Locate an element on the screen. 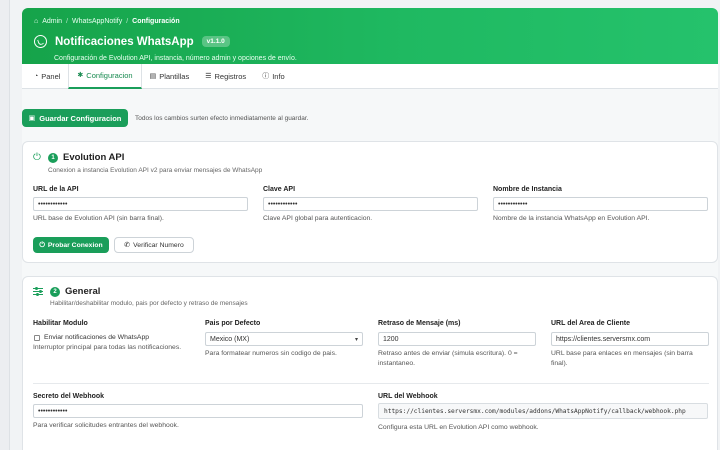 This screenshot has width=720, height=450. left-sidebar-strip is located at coordinates (5, 225).